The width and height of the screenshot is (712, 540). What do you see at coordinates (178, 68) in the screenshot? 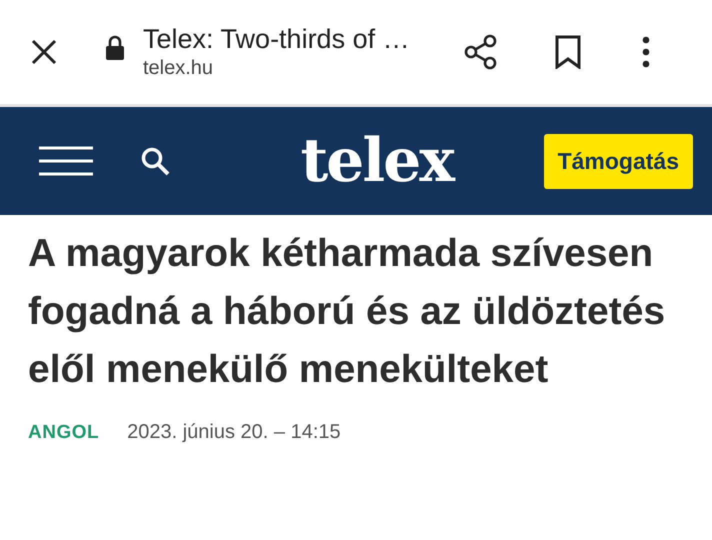
I see `page-url: telex.hu` at bounding box center [178, 68].